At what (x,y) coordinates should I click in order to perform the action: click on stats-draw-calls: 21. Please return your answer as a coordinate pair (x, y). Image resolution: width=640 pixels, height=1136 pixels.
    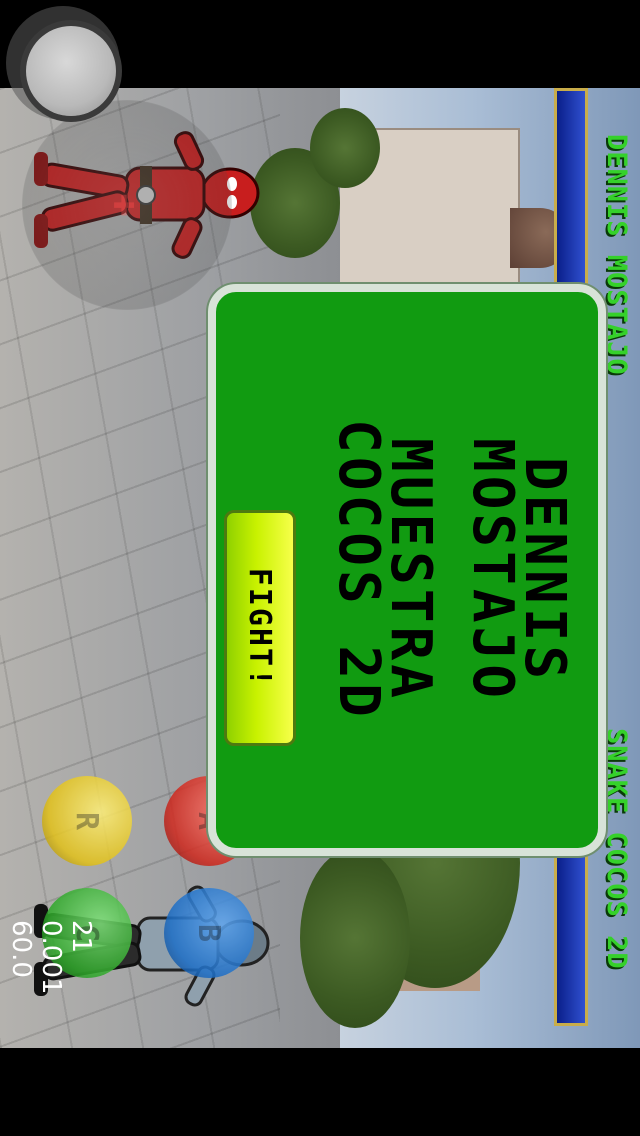
    Looking at the image, I should click on (81, 937).